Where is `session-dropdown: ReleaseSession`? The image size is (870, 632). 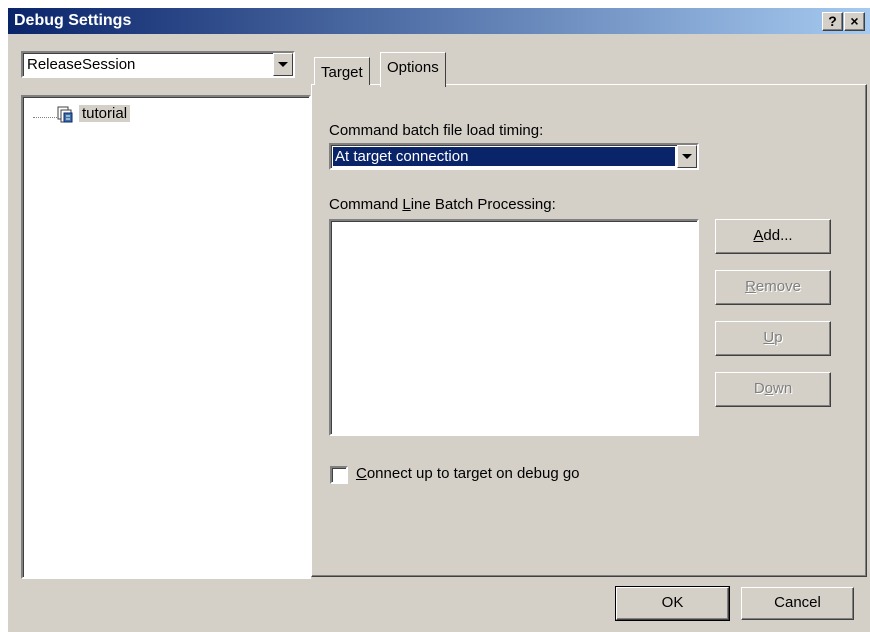
session-dropdown: ReleaseSession is located at coordinates (158, 64).